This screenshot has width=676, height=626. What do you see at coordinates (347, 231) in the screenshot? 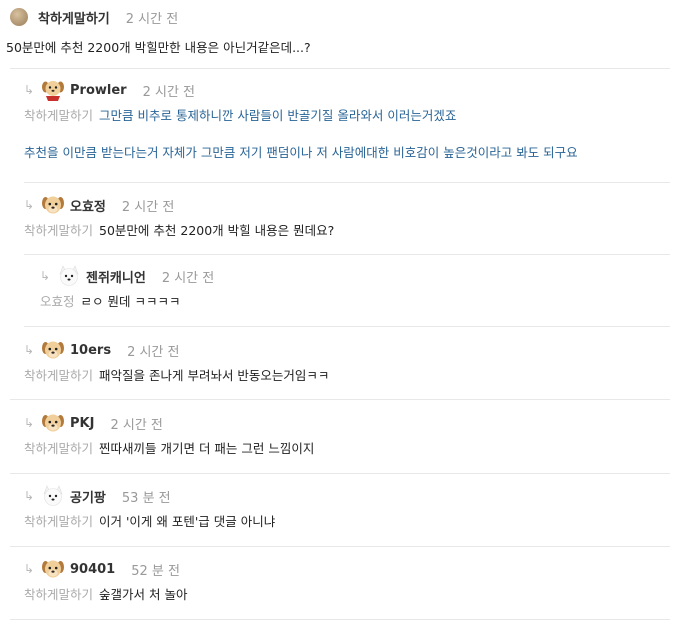
I see `comment-text: 착하게말하기 50분만에 추천 2200개 박힐 내용은 뭔데요?` at bounding box center [347, 231].